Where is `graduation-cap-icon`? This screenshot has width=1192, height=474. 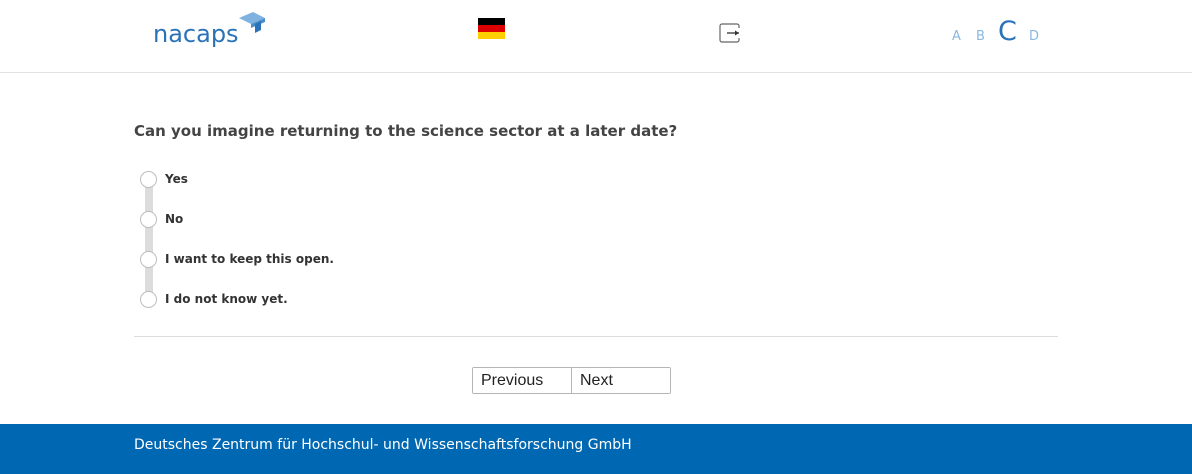
graduation-cap-icon is located at coordinates (252, 22).